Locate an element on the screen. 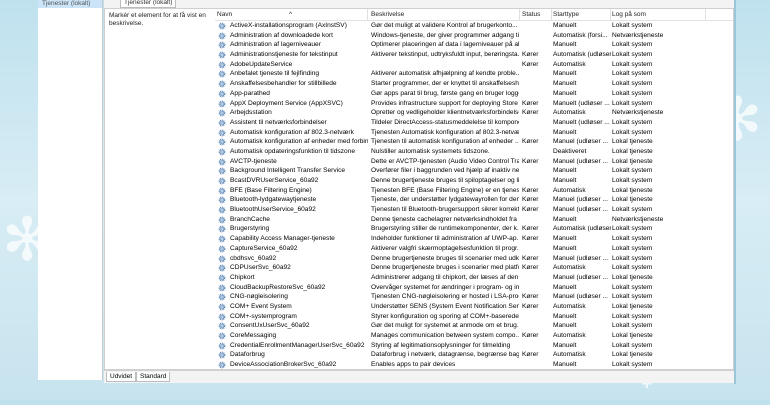 The height and width of the screenshot is (405, 770). service-name: Background Intelligent Transfer Service is located at coordinates (288, 171).